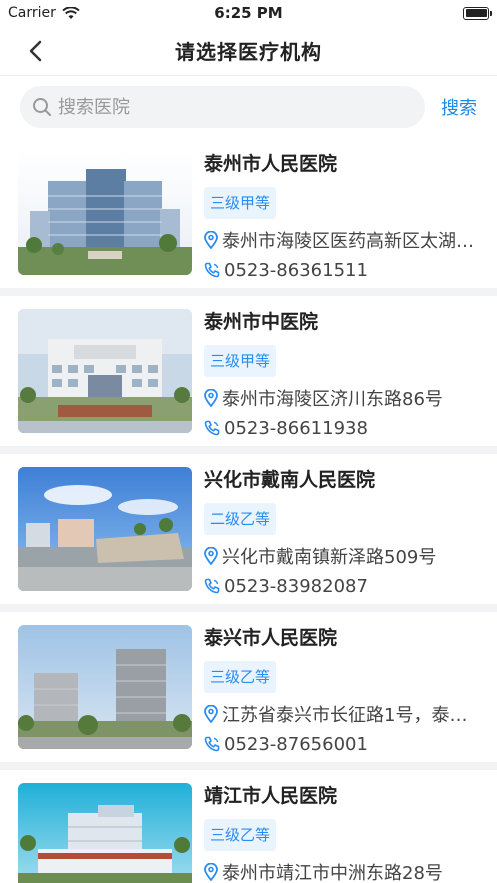 This screenshot has width=497, height=883. I want to click on phone-text: 0523-86361511, so click(296, 270).